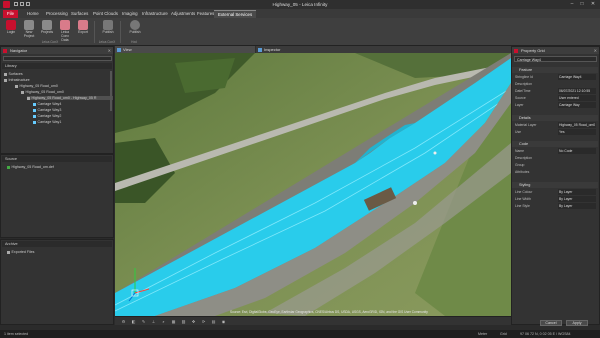  I want to click on minimize-icon: –, so click(572, 4).